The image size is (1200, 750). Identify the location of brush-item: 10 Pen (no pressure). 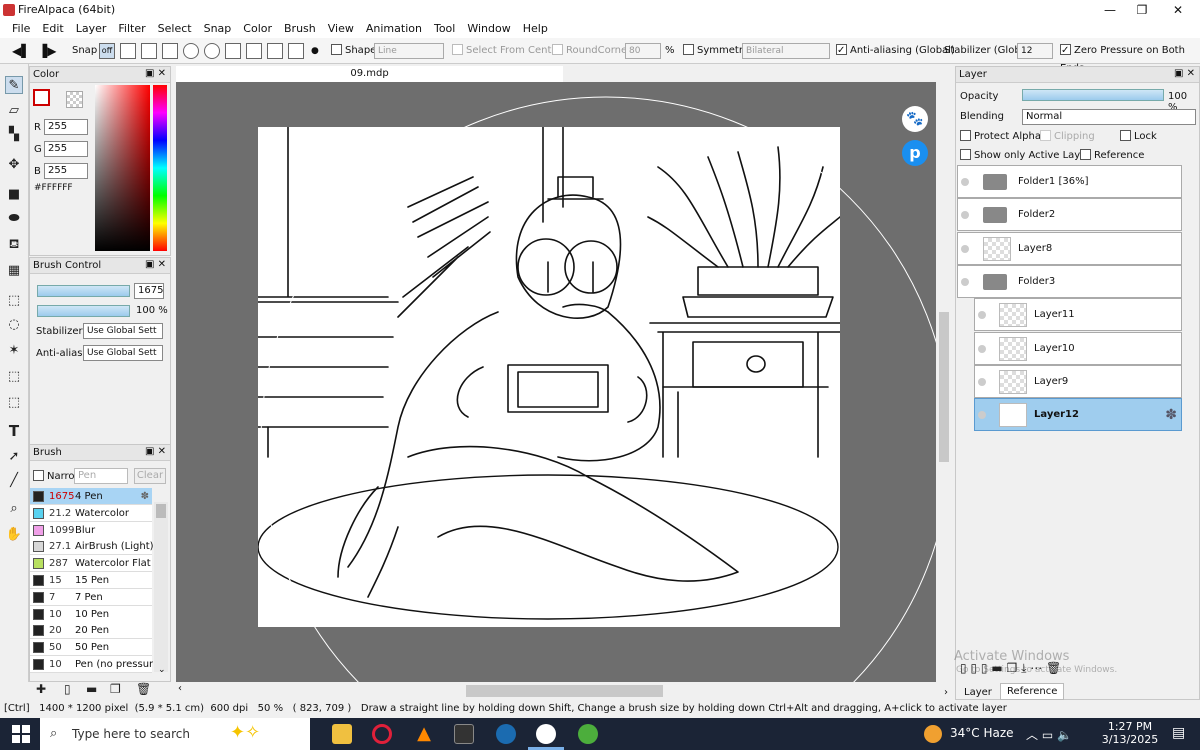
(91, 664).